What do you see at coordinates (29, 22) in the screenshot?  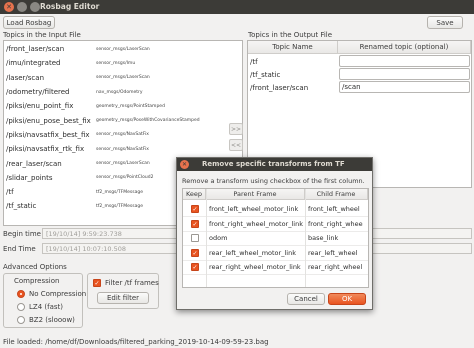 I see `load-rosbag-button: Load Rosbag` at bounding box center [29, 22].